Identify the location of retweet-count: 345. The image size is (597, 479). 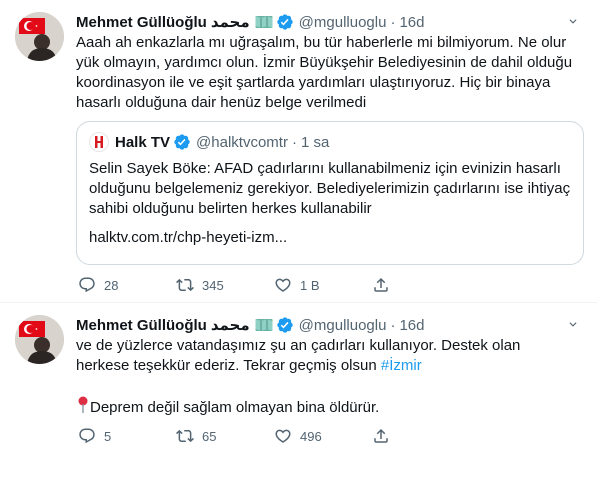
(213, 285).